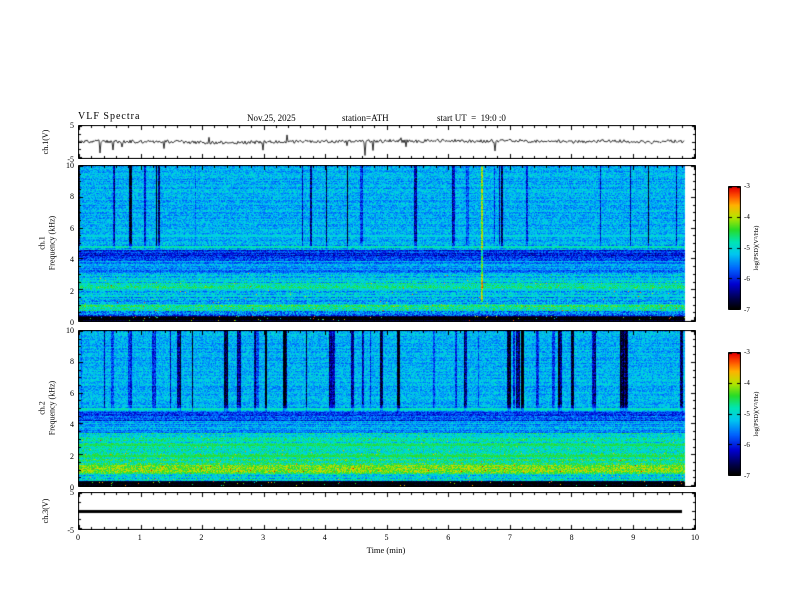  What do you see at coordinates (734, 414) in the screenshot?
I see `colorbar-2-canvas` at bounding box center [734, 414].